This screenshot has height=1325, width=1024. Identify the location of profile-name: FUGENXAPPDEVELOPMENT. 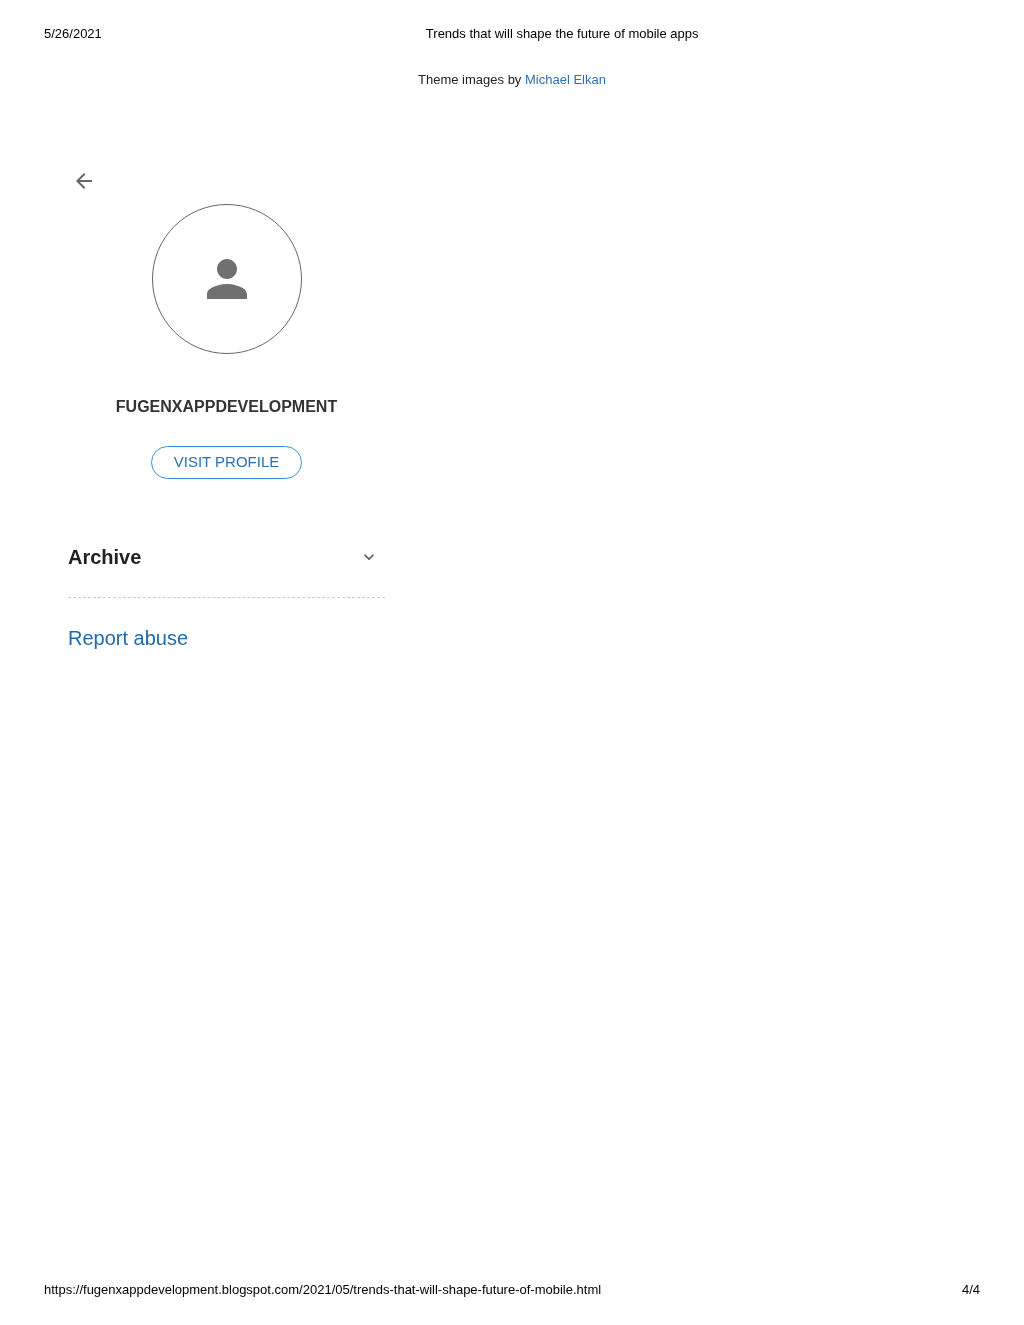
(226, 407).